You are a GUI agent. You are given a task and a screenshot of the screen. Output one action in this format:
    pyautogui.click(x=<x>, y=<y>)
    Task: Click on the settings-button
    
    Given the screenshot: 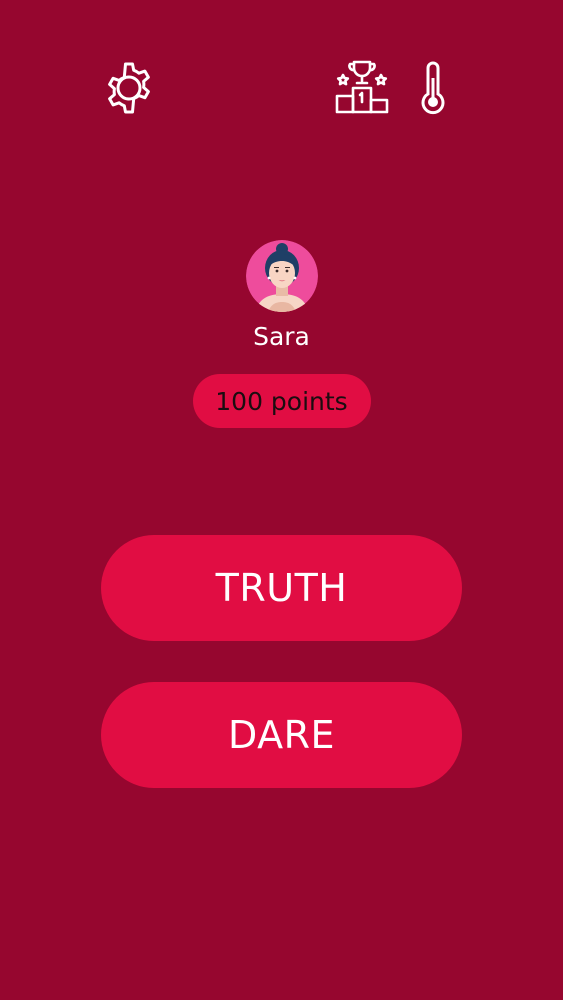 What is the action you would take?
    pyautogui.click(x=129, y=88)
    